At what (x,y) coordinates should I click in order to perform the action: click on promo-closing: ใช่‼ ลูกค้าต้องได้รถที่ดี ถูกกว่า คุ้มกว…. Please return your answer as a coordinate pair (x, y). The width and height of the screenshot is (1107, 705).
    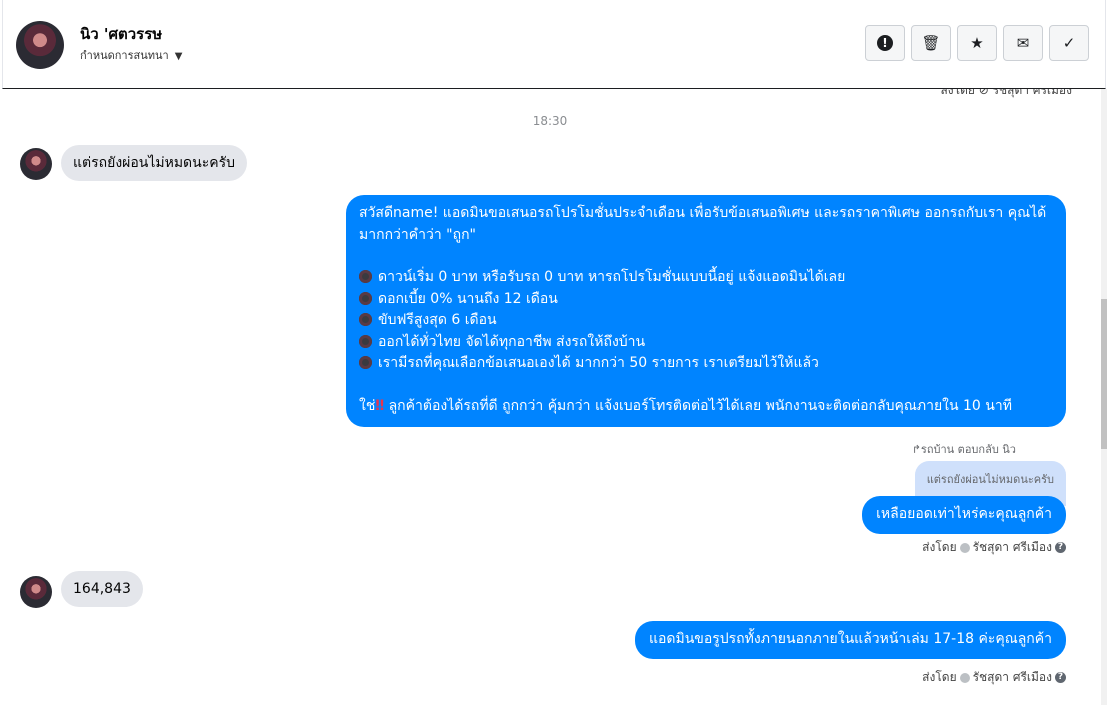
    Looking at the image, I should click on (685, 405).